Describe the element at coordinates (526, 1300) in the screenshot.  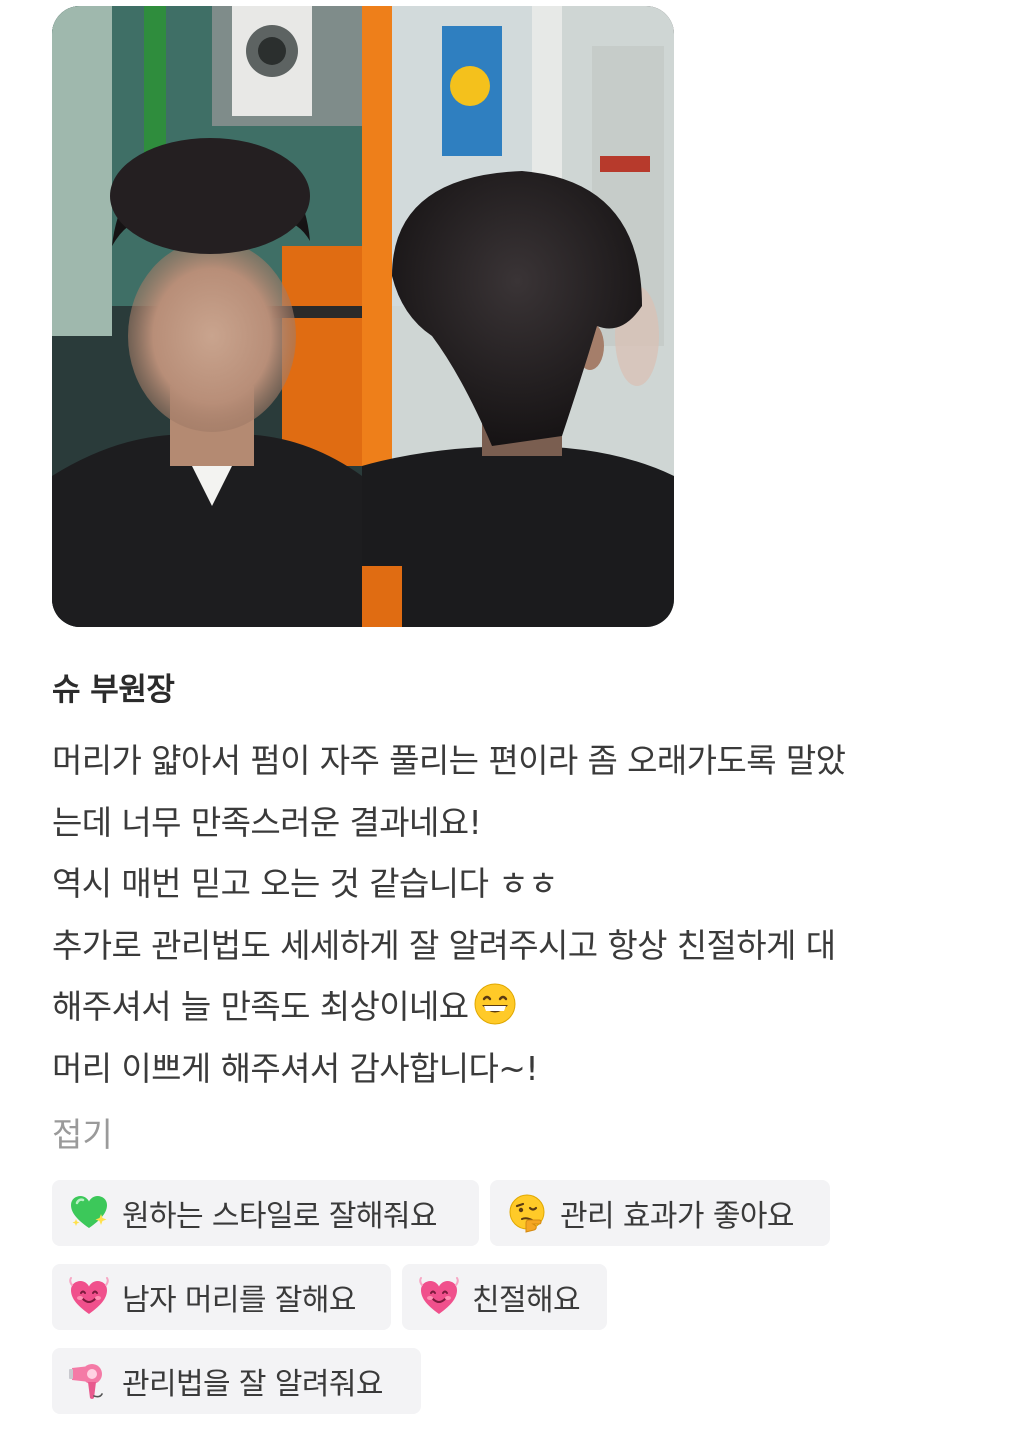
I see `keyword-chip-label: 친절해요` at that location.